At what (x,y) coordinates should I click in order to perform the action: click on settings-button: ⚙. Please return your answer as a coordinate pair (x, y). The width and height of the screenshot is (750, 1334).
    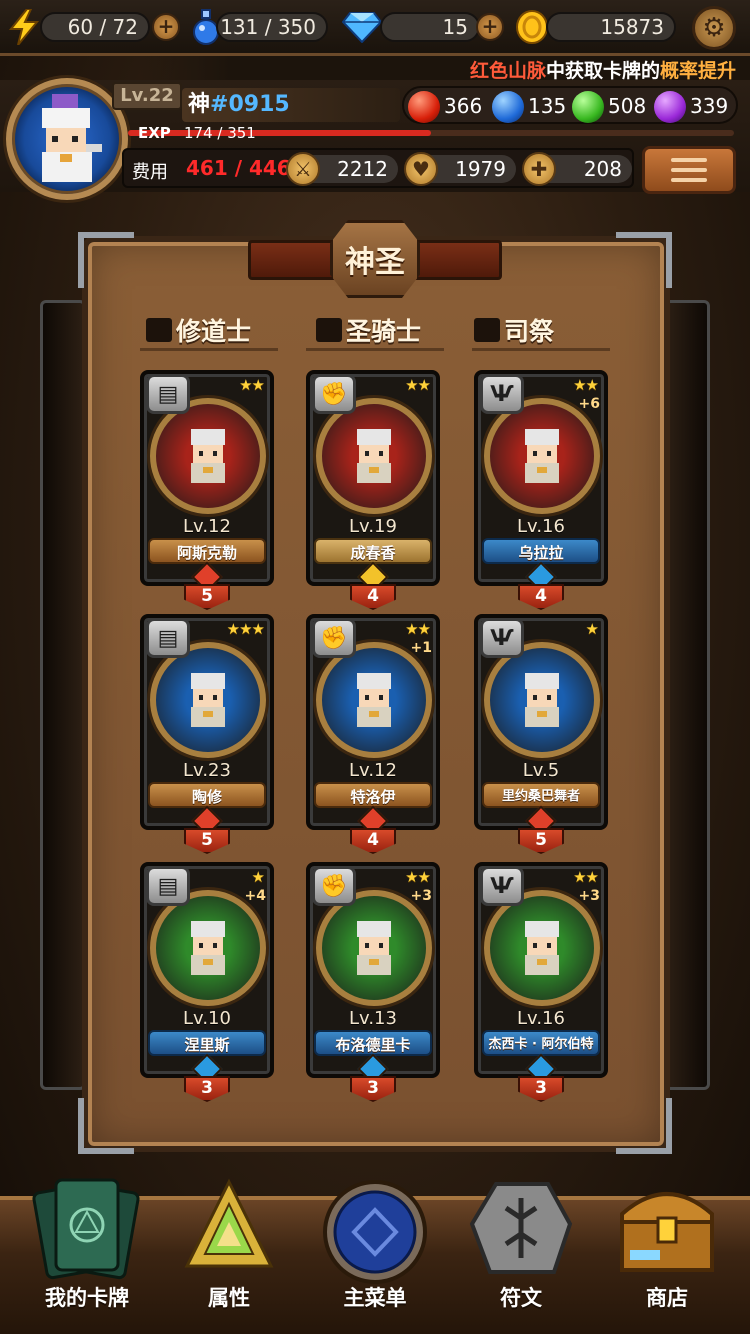
    Looking at the image, I should click on (714, 28).